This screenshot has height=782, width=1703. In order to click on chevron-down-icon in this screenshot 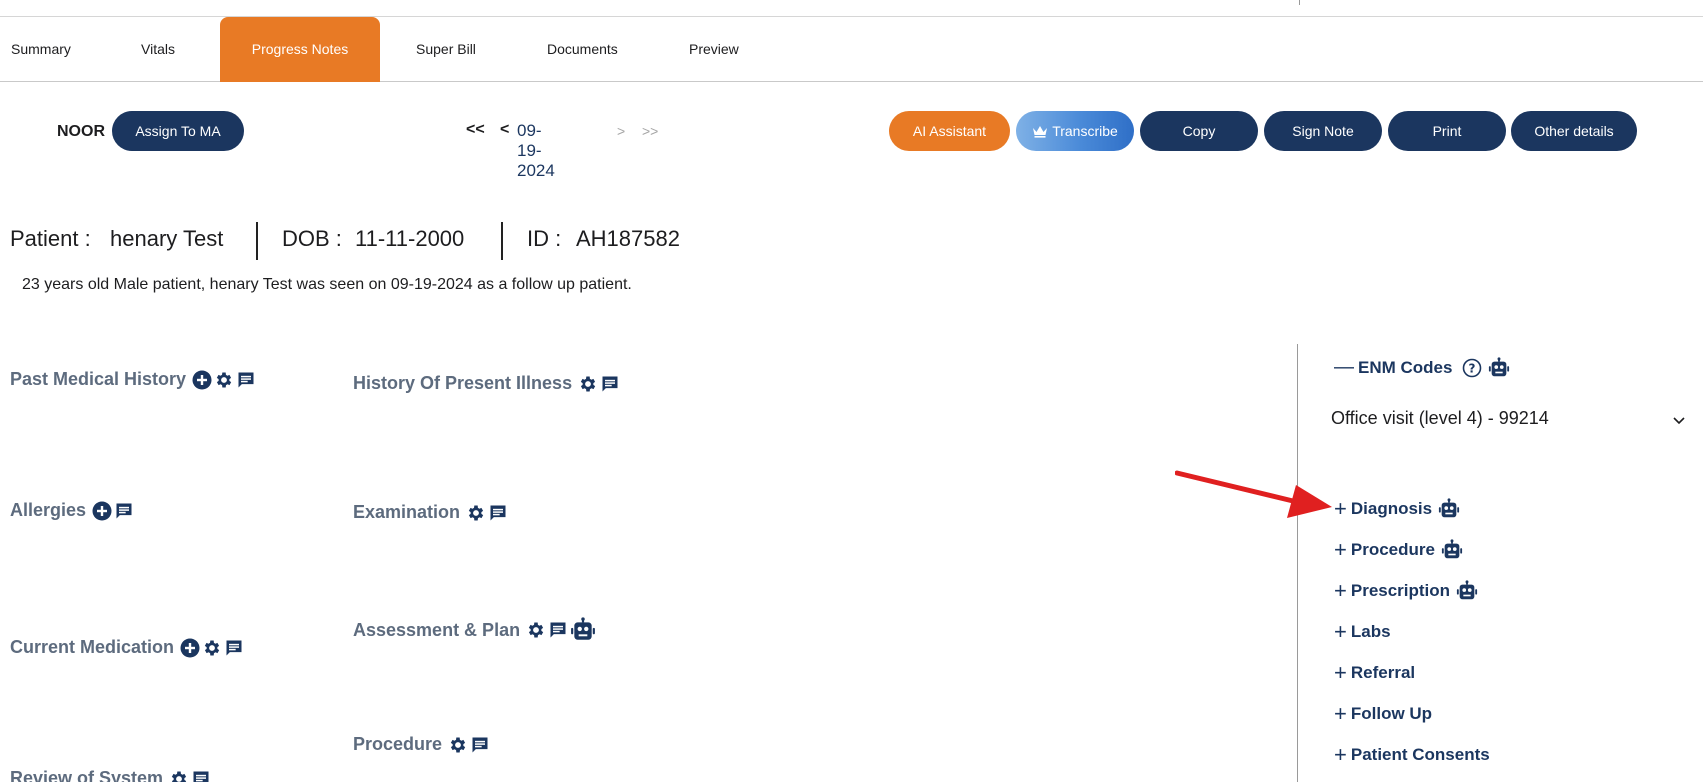, I will do `click(1679, 420)`.